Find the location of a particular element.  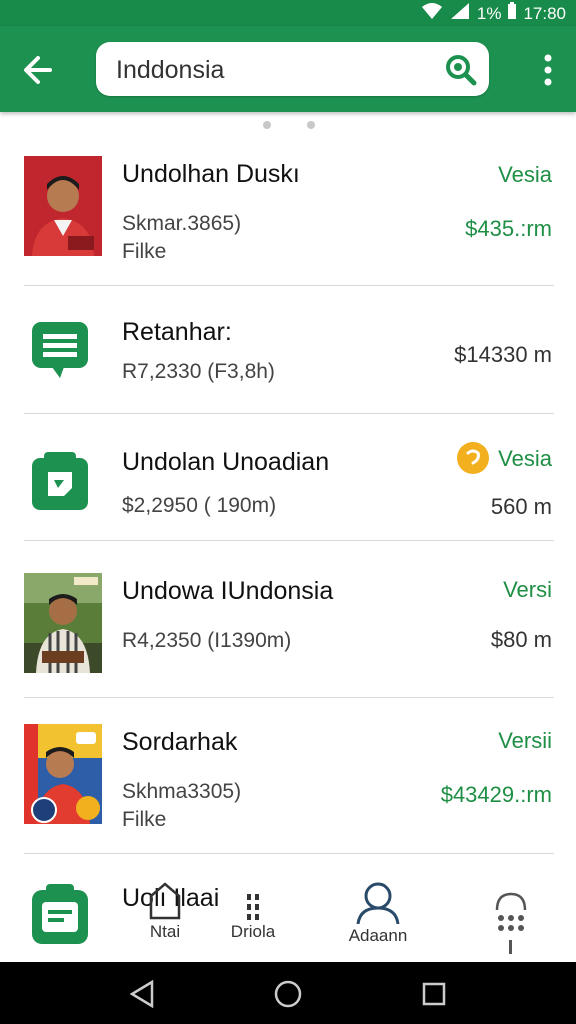

drag-indicator is located at coordinates (289, 123).